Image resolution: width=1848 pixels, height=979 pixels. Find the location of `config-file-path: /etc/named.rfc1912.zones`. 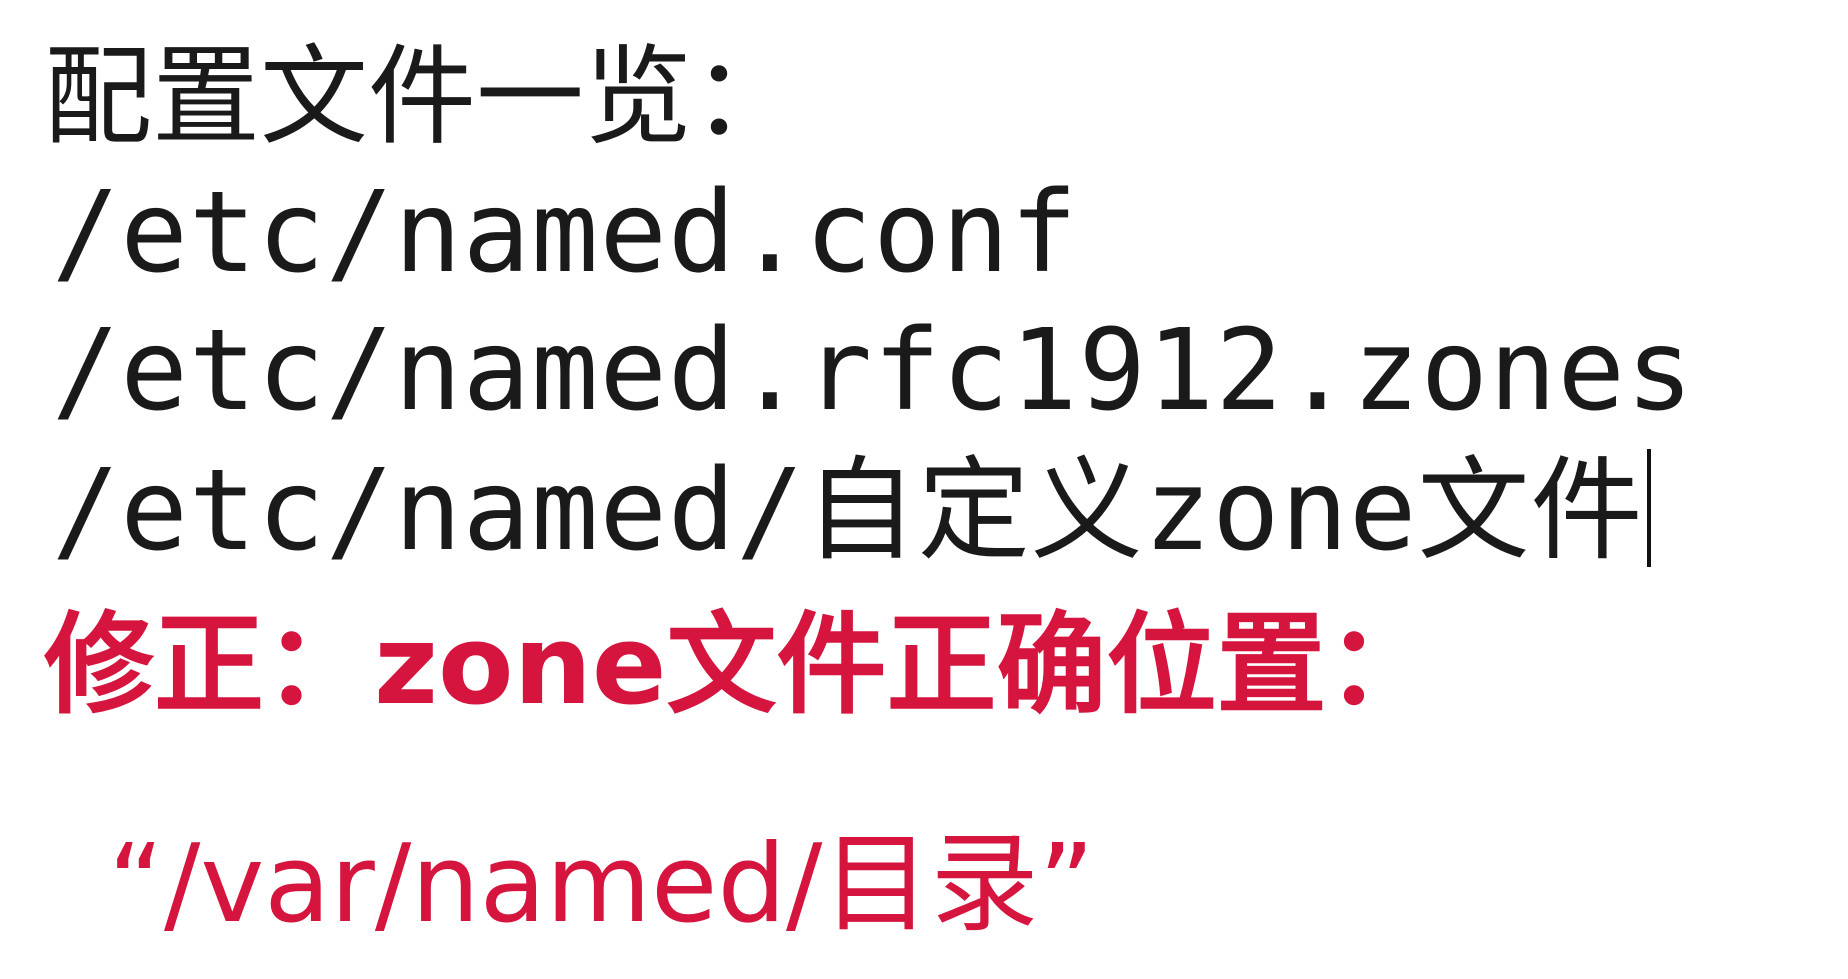

config-file-path: /etc/named.rfc1912.zones is located at coordinates (873, 371).